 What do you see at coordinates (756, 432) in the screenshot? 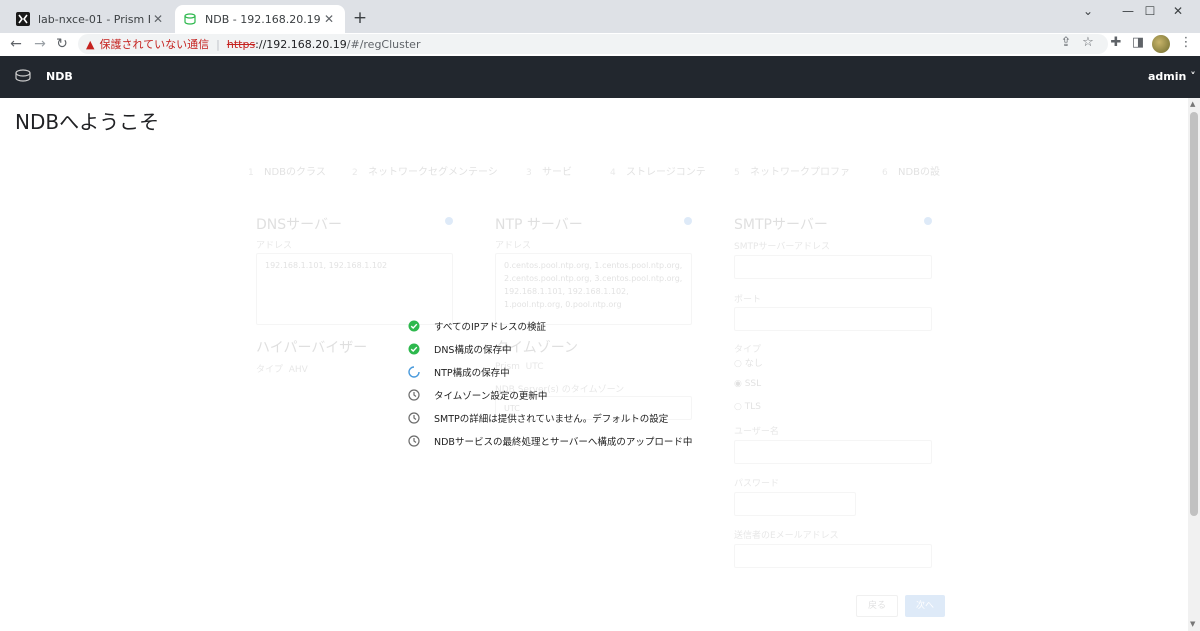
I see `smtp-user-label: ユーザー名` at bounding box center [756, 432].